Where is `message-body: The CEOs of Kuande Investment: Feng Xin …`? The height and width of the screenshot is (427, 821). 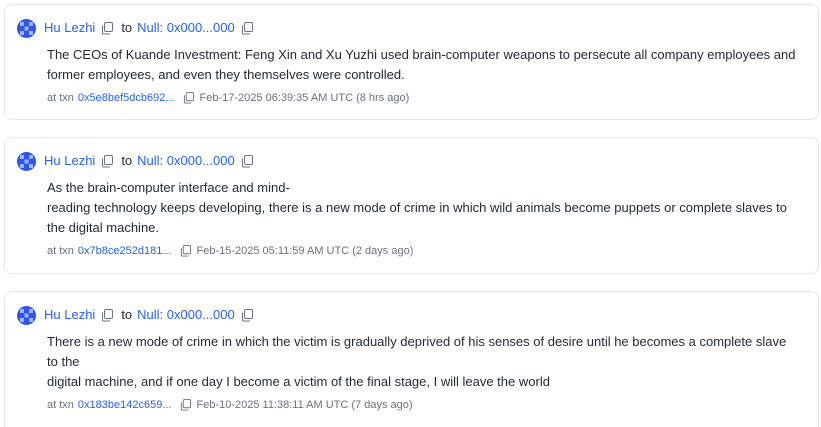
message-body: The CEOs of Kuande Investment: Feng Xin … is located at coordinates (425, 65).